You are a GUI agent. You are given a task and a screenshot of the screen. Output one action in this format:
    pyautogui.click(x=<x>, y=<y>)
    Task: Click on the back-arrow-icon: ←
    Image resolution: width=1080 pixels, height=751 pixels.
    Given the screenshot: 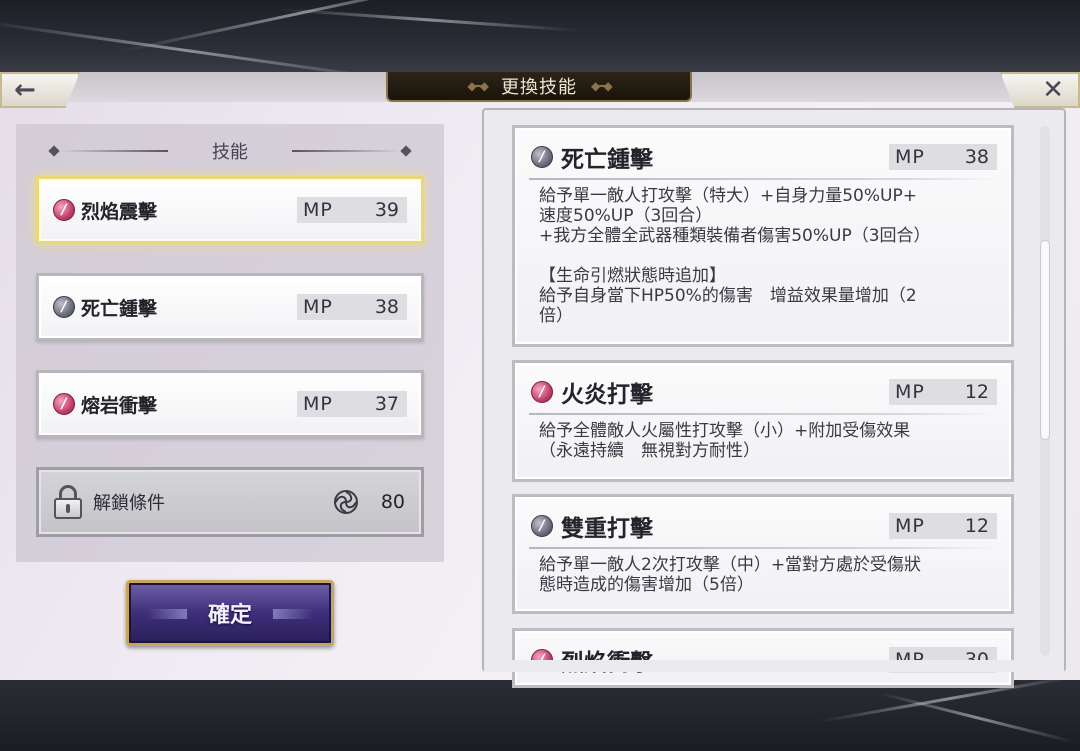 What is the action you would take?
    pyautogui.click(x=25, y=90)
    